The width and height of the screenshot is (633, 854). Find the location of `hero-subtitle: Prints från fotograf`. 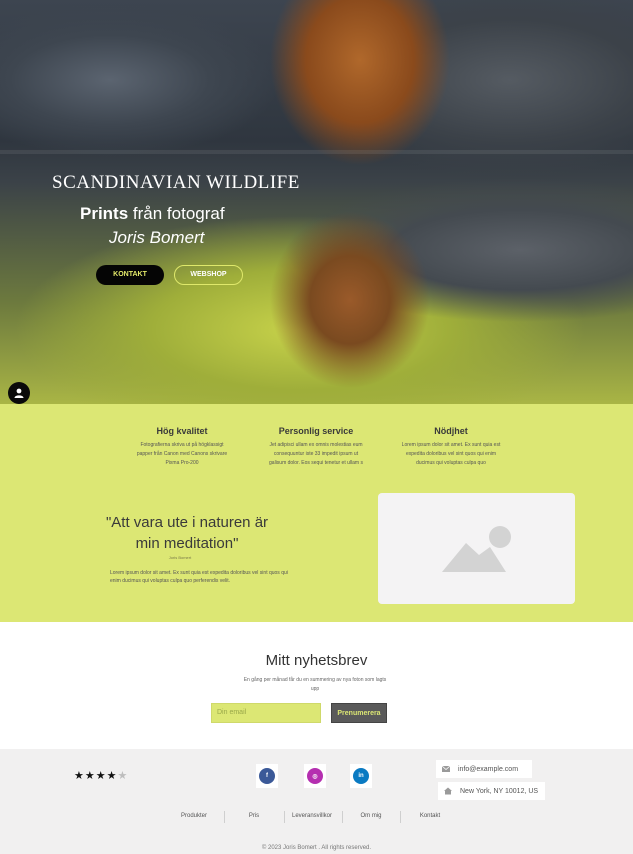

hero-subtitle: Prints från fotograf is located at coordinates (152, 214).